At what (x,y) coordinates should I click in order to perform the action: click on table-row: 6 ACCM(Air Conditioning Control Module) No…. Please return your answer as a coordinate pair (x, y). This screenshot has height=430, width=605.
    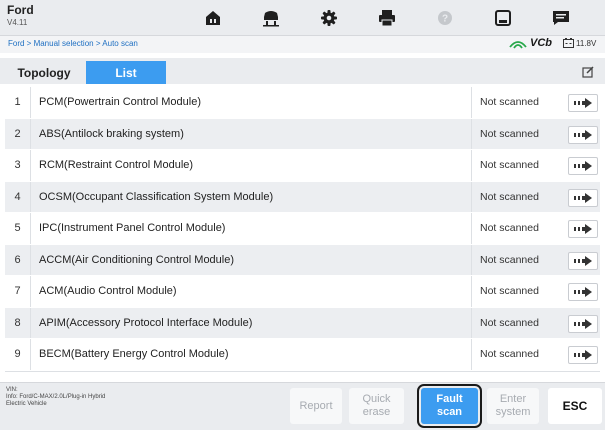
    Looking at the image, I should click on (302, 260).